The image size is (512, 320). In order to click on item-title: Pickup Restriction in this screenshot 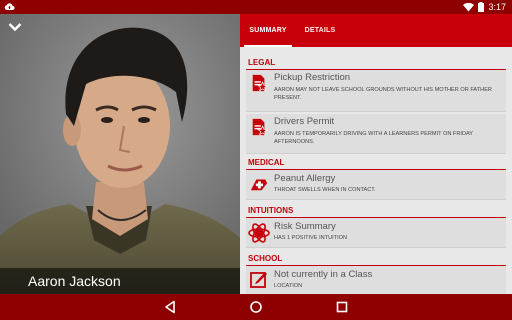, I will do `click(312, 77)`.